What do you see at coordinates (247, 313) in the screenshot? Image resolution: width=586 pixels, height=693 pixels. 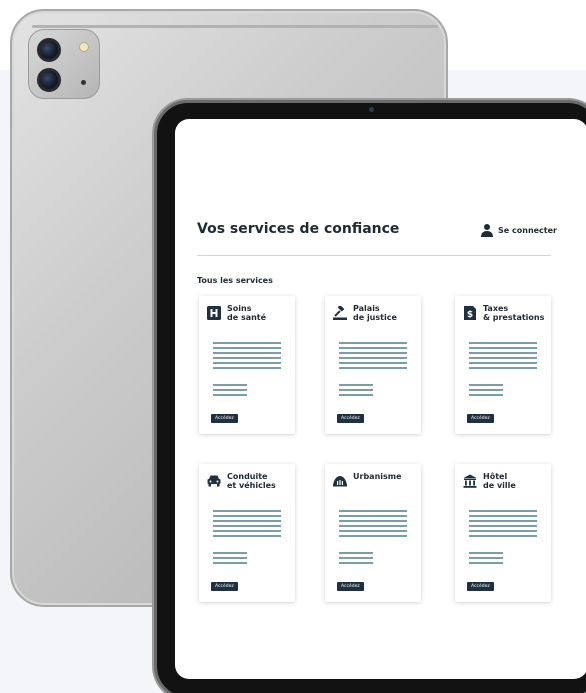 I see `card-title: Soins de santé` at bounding box center [247, 313].